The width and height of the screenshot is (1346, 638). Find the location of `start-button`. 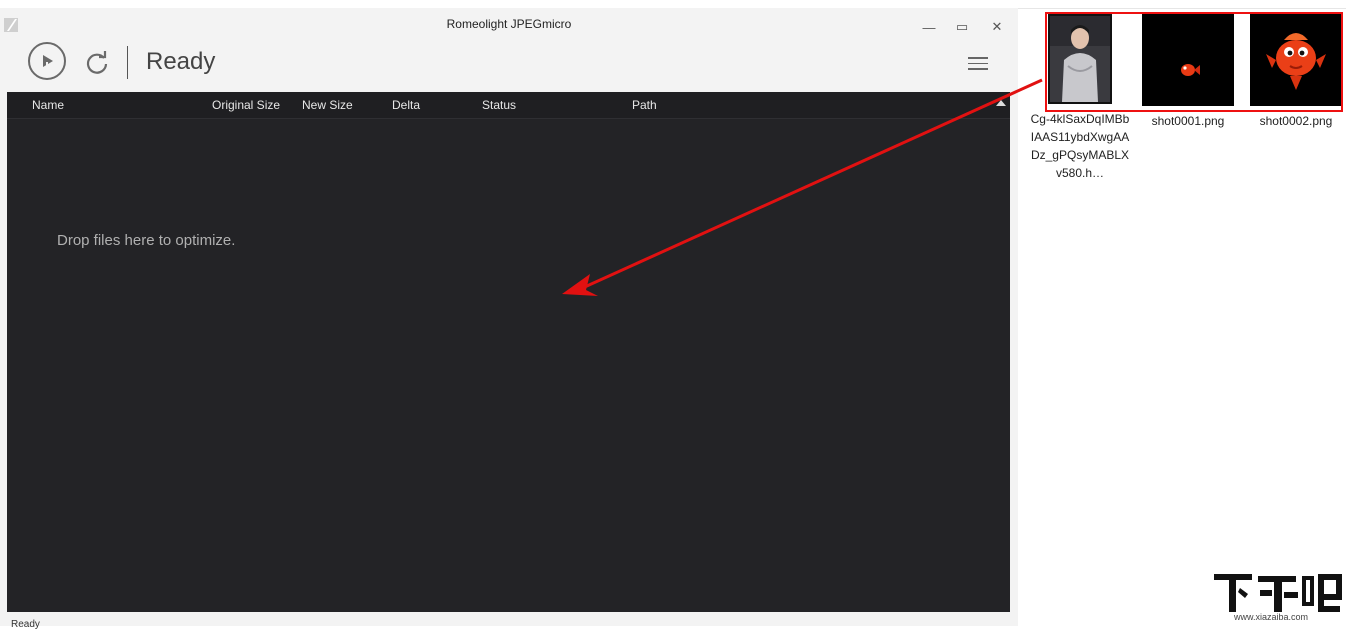

start-button is located at coordinates (47, 61).